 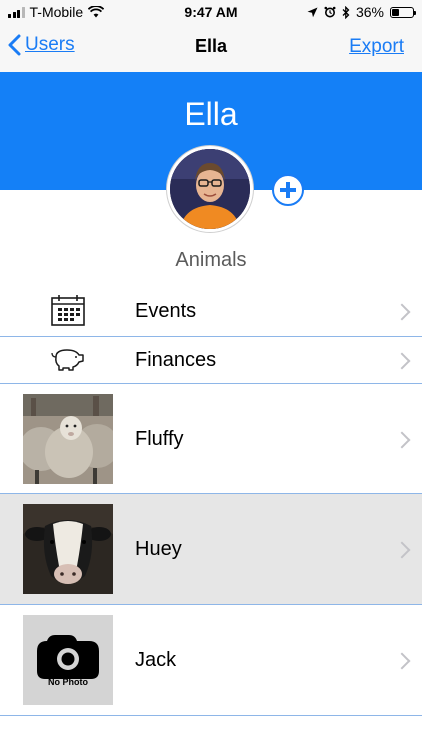 I want to click on finances-label: Finances, so click(x=176, y=360).